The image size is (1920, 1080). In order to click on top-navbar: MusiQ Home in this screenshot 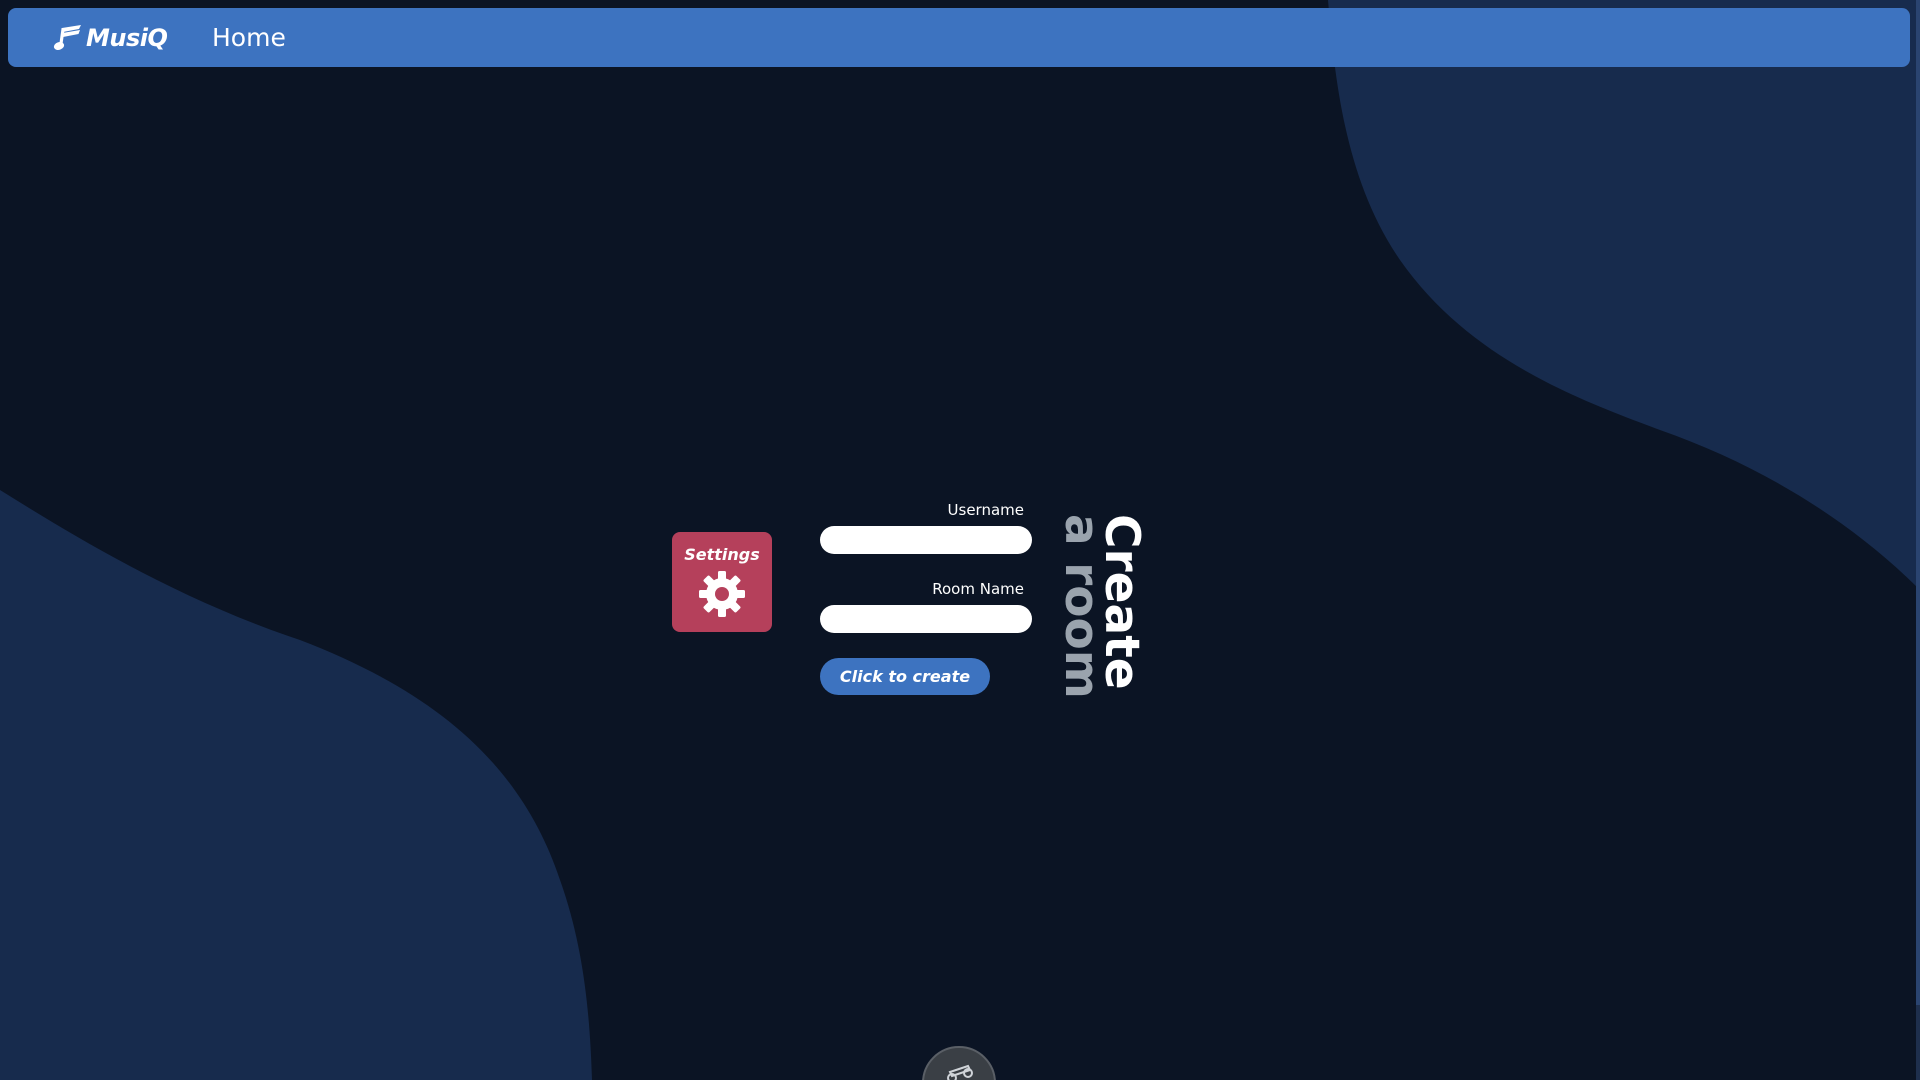, I will do `click(959, 37)`.